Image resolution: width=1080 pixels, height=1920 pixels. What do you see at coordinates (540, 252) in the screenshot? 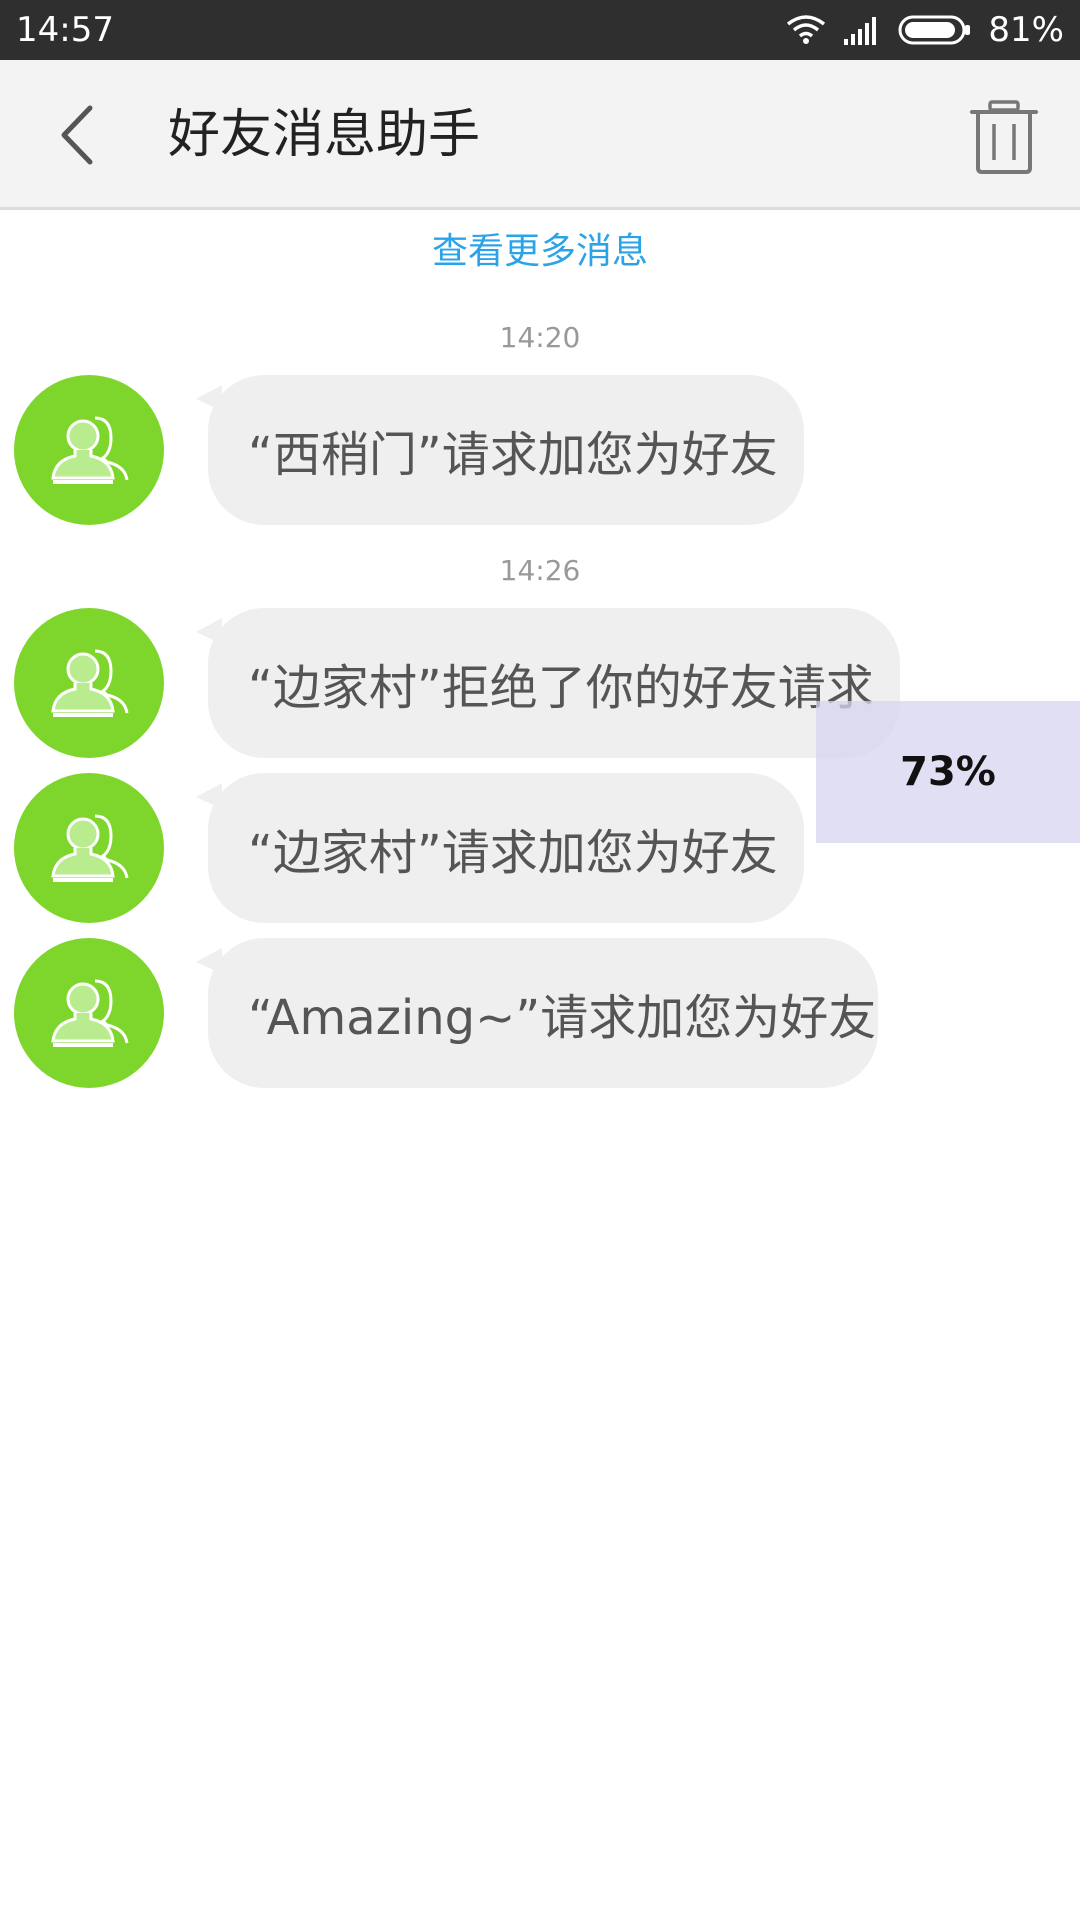
I see `load-more-link: 查看更多消息` at bounding box center [540, 252].